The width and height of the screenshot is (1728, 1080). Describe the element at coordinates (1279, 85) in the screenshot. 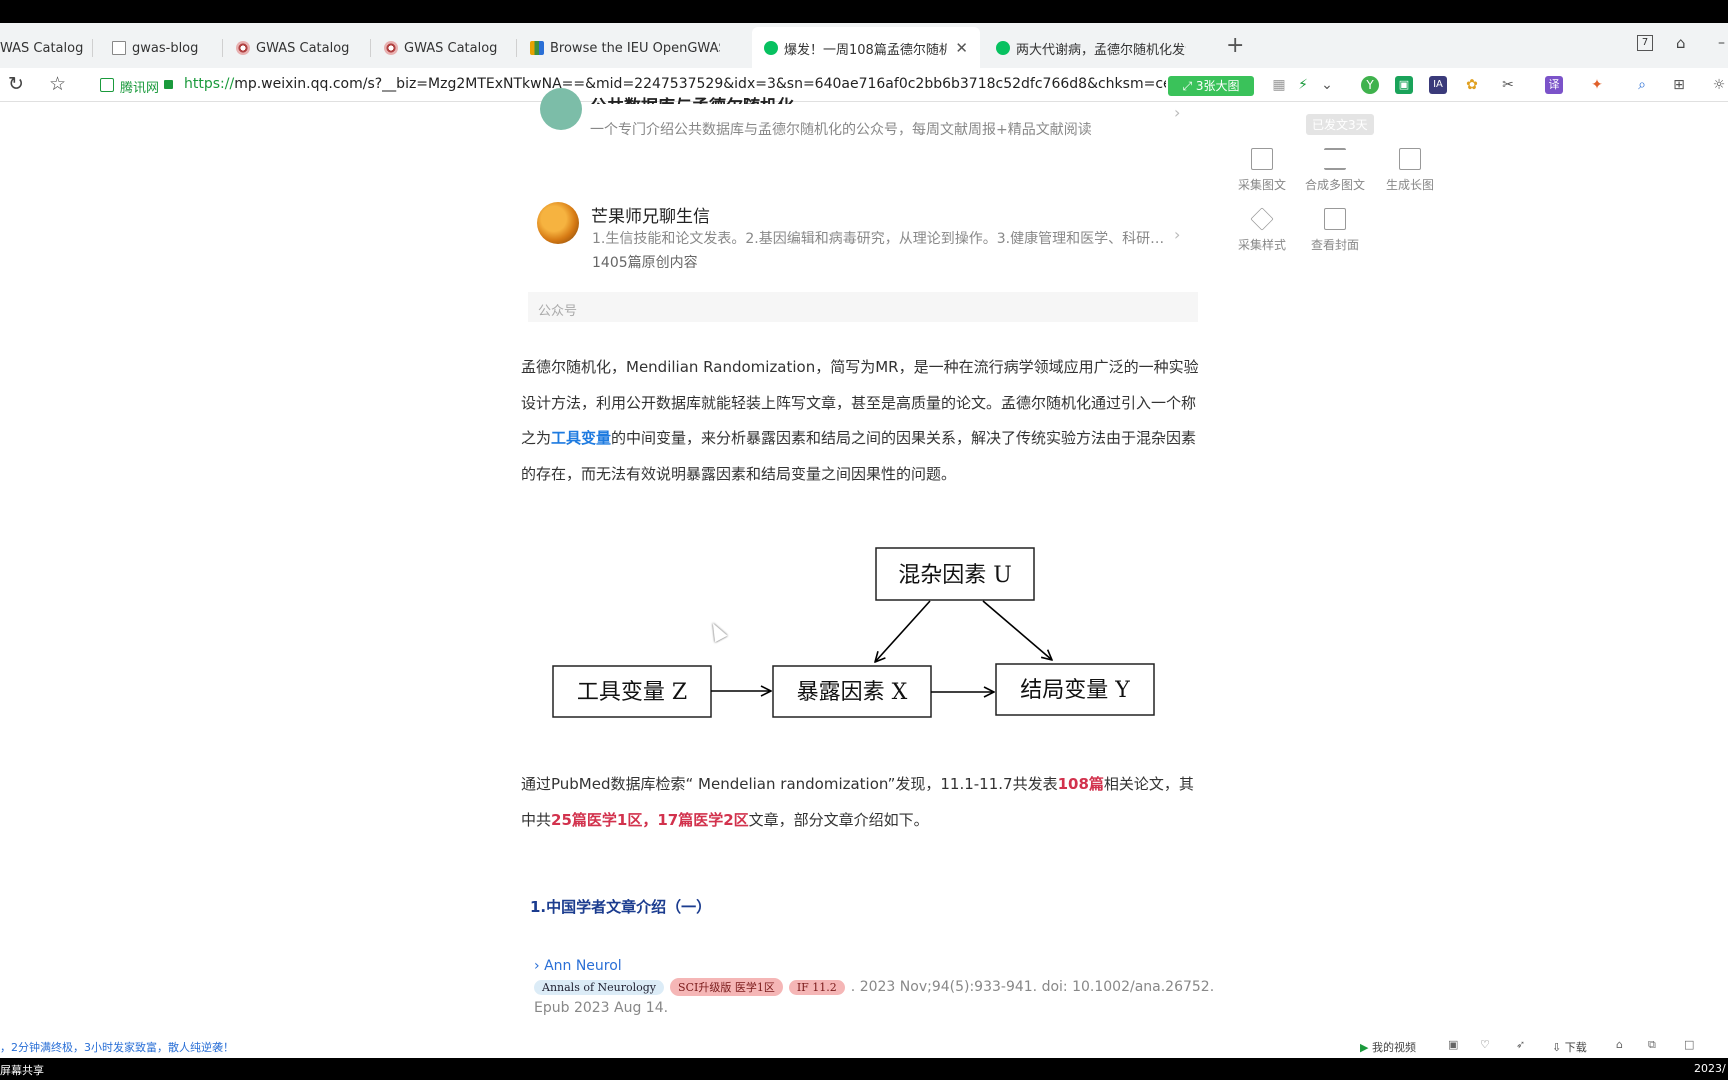

I see `qr-icon: ▦` at that location.